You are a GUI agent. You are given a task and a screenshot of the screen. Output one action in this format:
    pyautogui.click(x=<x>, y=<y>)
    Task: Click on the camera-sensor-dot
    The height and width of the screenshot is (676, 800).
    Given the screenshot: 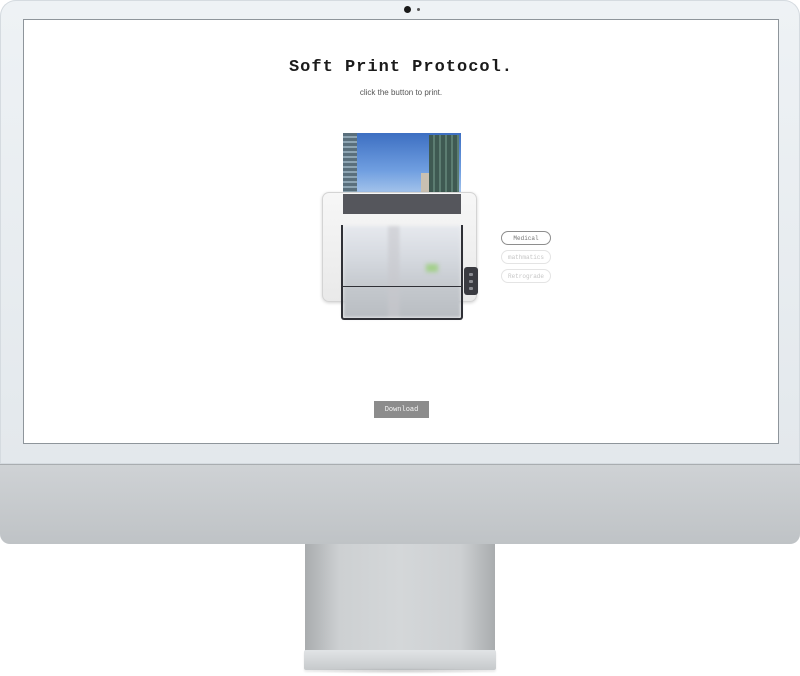 What is the action you would take?
    pyautogui.click(x=418, y=9)
    